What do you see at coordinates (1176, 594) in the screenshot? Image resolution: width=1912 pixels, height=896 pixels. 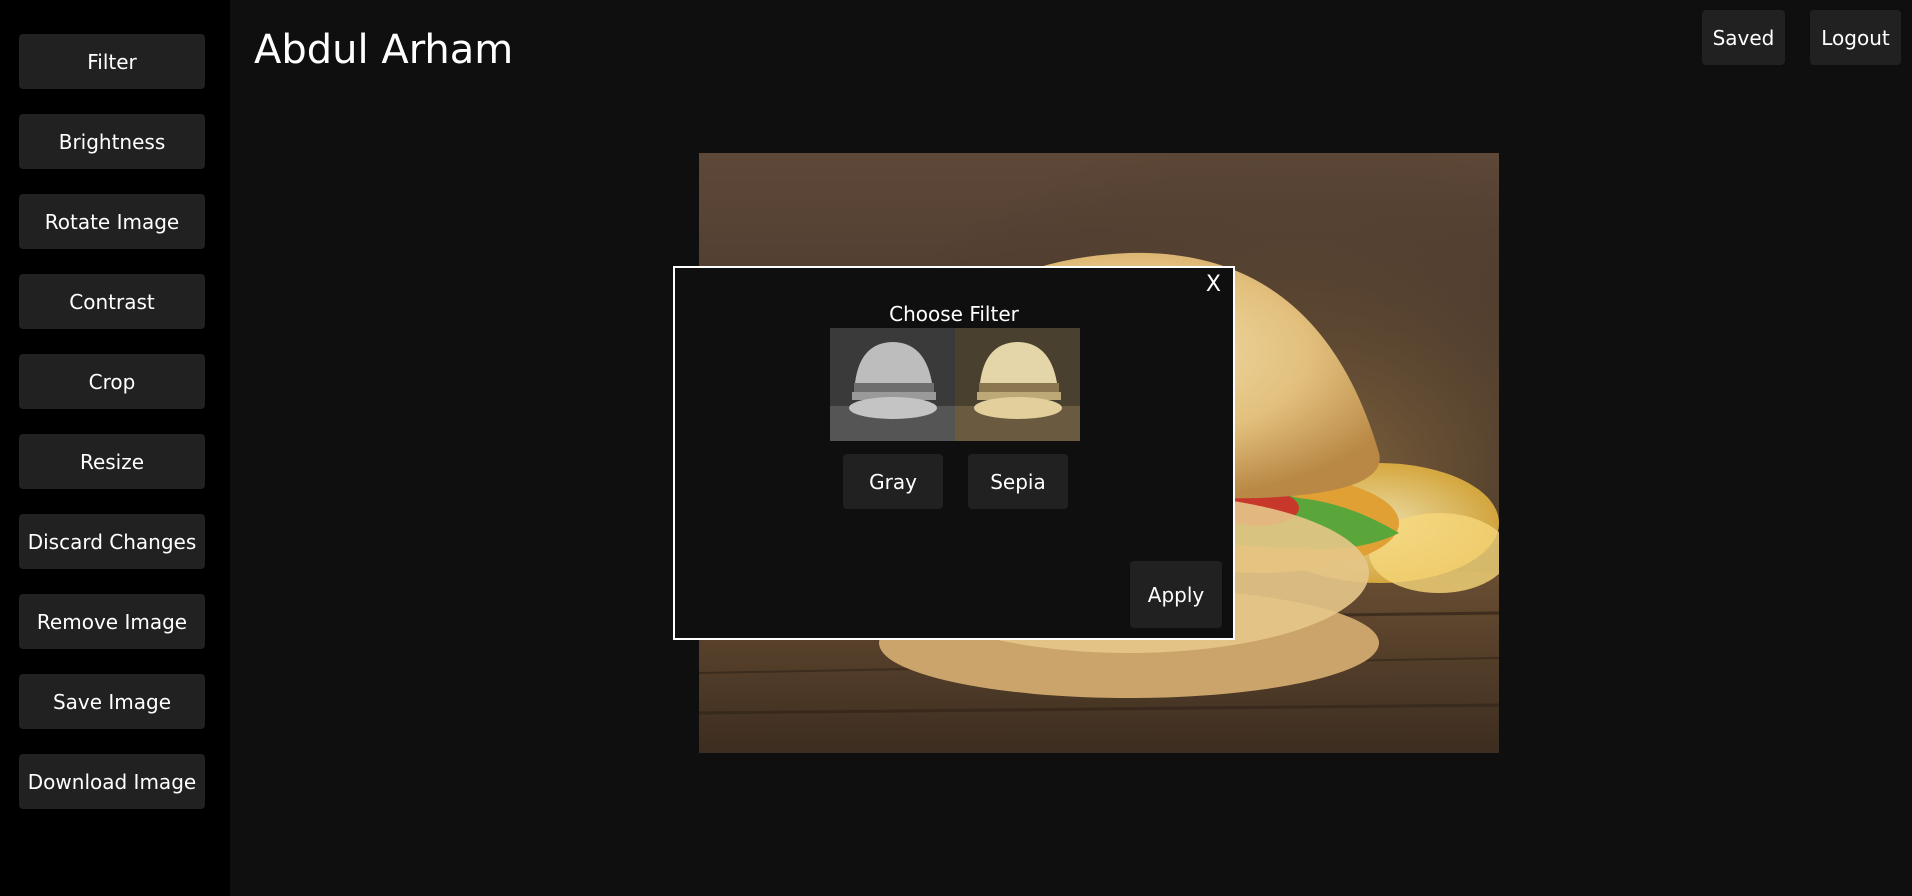 I see `apply-button: Apply` at bounding box center [1176, 594].